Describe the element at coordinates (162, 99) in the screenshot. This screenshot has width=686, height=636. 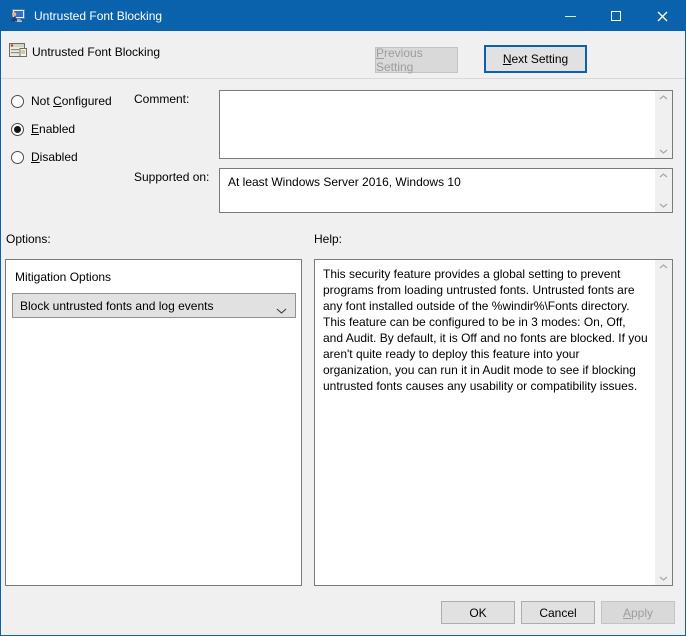
I see `comment-label: Comment:` at that location.